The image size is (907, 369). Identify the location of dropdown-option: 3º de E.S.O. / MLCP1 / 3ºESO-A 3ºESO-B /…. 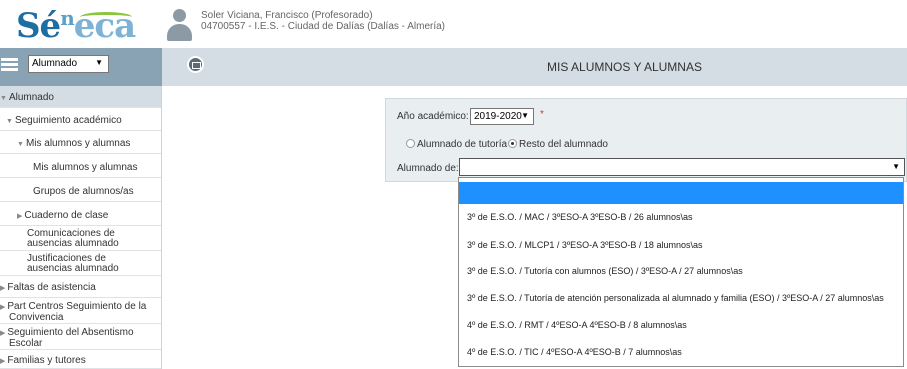
(681, 248).